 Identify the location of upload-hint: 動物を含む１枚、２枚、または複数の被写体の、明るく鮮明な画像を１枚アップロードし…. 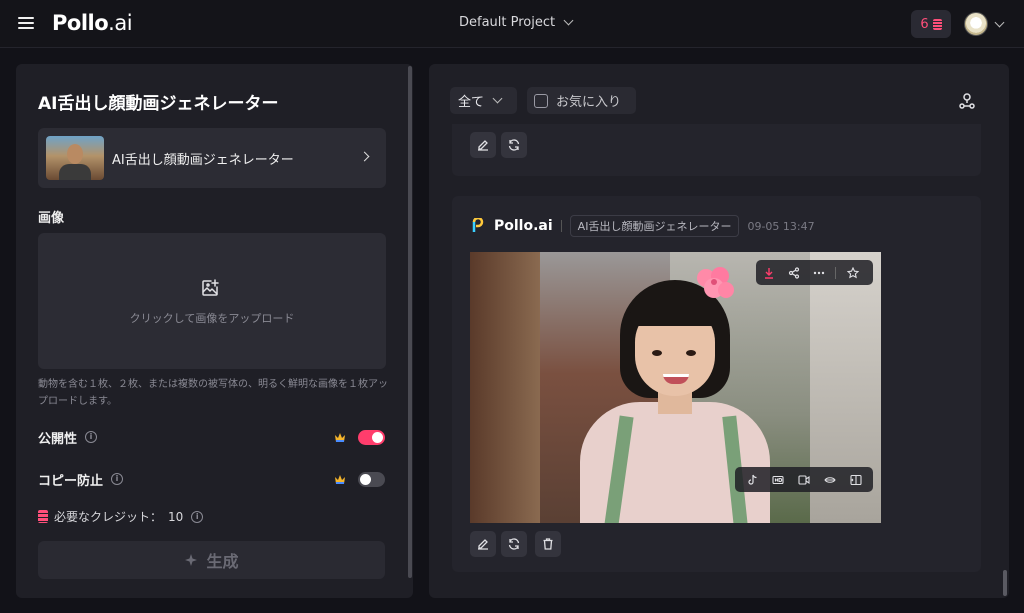
(213, 393).